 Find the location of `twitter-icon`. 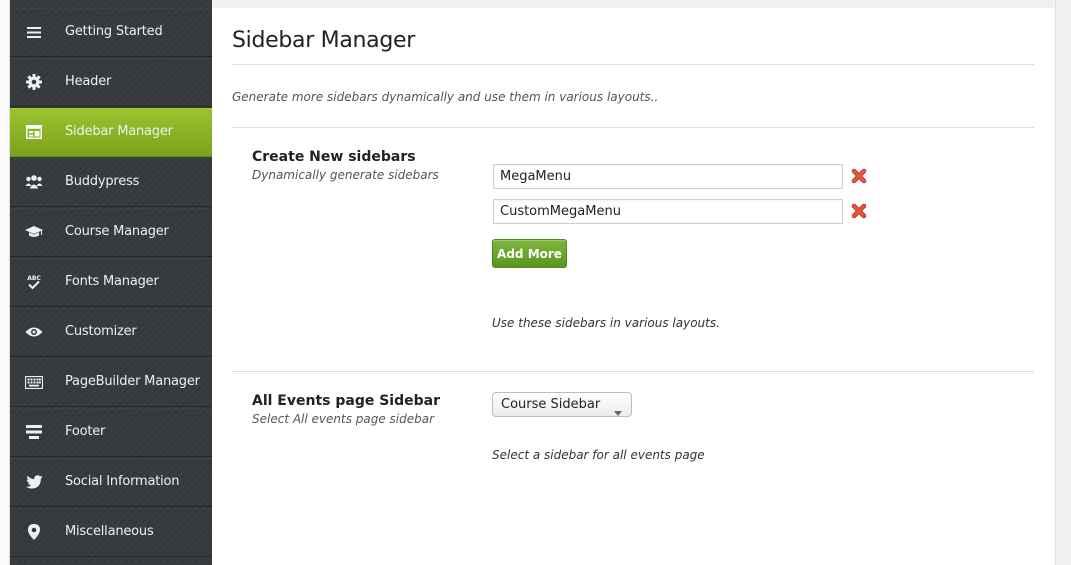

twitter-icon is located at coordinates (34, 482).